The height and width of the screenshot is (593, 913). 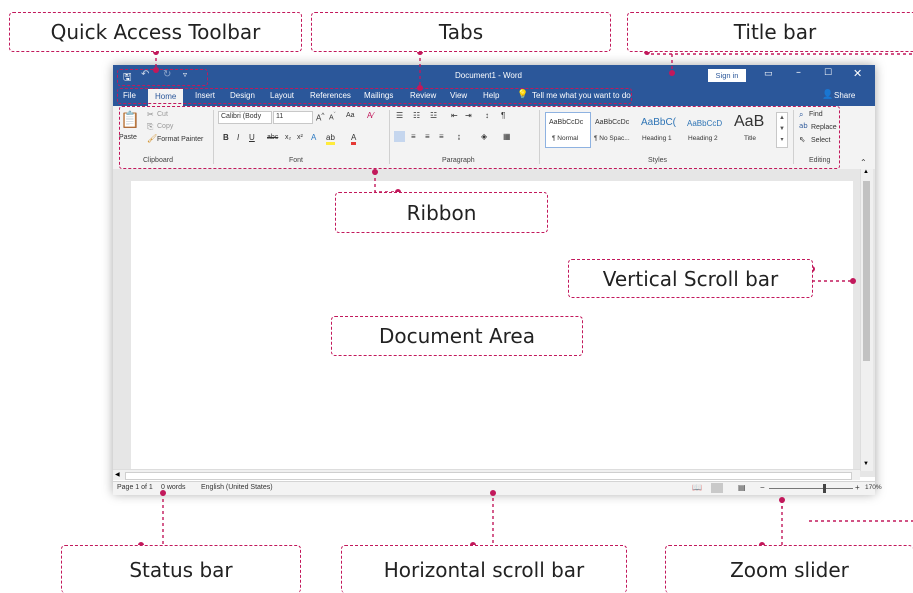 What do you see at coordinates (770, 32) in the screenshot?
I see `callout-title-bar: Title bar` at bounding box center [770, 32].